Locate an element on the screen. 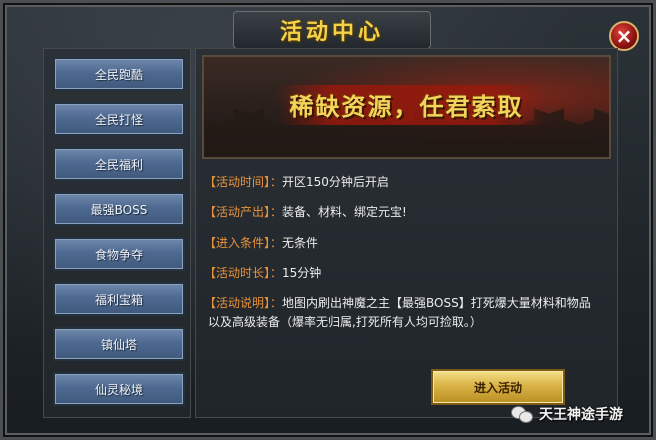 The width and height of the screenshot is (656, 440). watermark: 天王神途手游 is located at coordinates (567, 414).